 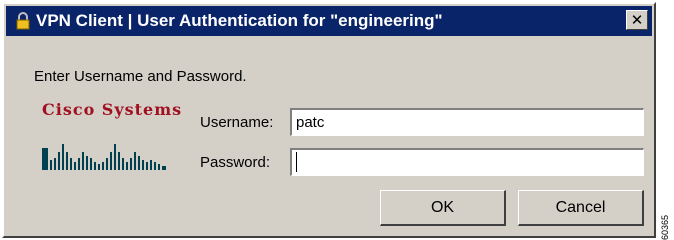 I want to click on password-field, so click(x=467, y=162).